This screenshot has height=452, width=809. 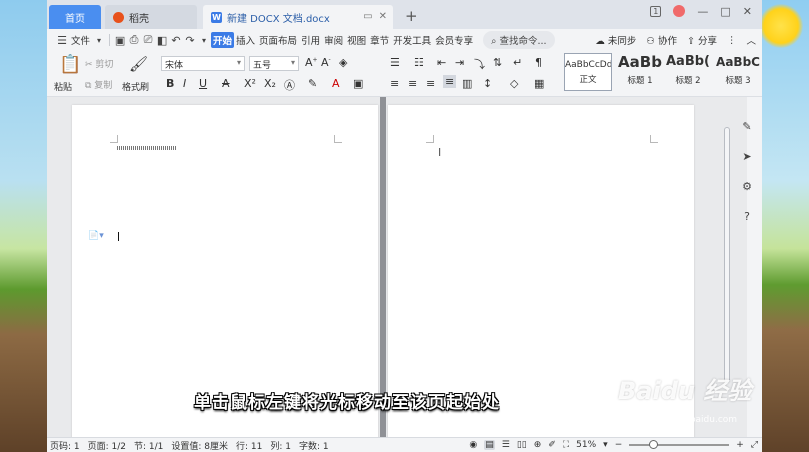 I want to click on text-effect-icon: Ⓐ, so click(x=289, y=85).